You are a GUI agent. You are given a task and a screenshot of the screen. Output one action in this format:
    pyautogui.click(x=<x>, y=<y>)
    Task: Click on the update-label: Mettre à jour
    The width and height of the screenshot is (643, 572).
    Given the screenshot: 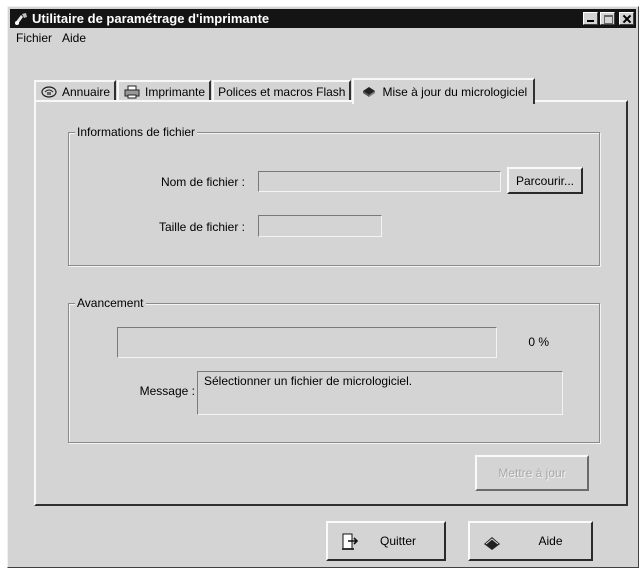 What is the action you would take?
    pyautogui.click(x=532, y=473)
    